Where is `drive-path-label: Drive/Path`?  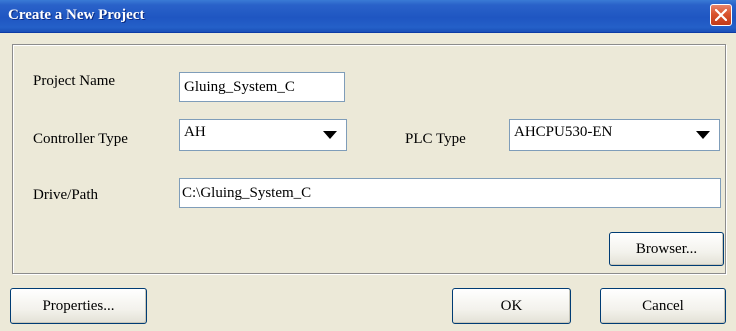
drive-path-label: Drive/Path is located at coordinates (65, 195).